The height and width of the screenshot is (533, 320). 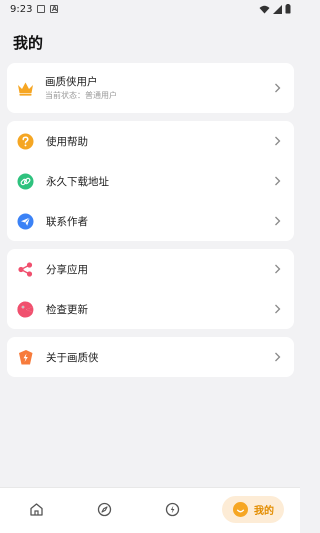 What do you see at coordinates (81, 95) in the screenshot?
I see `vip-status: 当前状态：普通用户` at bounding box center [81, 95].